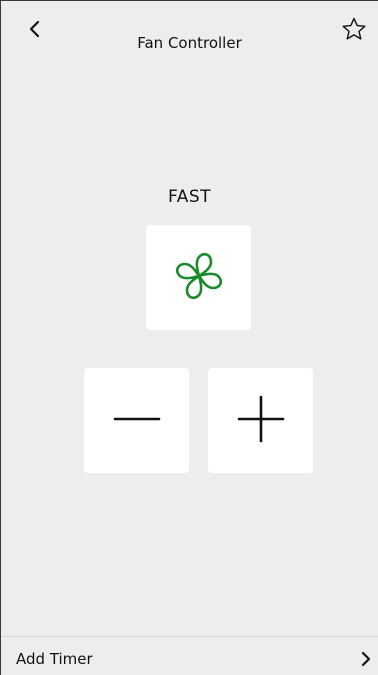  I want to click on chevron-right-icon, so click(366, 659).